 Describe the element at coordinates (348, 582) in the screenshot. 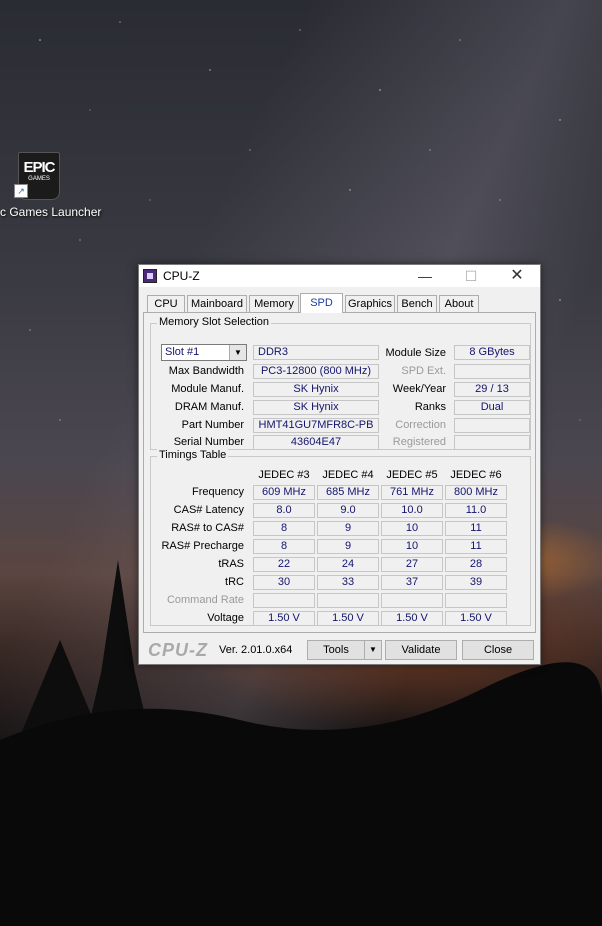

I see `timing-cell: 33` at that location.